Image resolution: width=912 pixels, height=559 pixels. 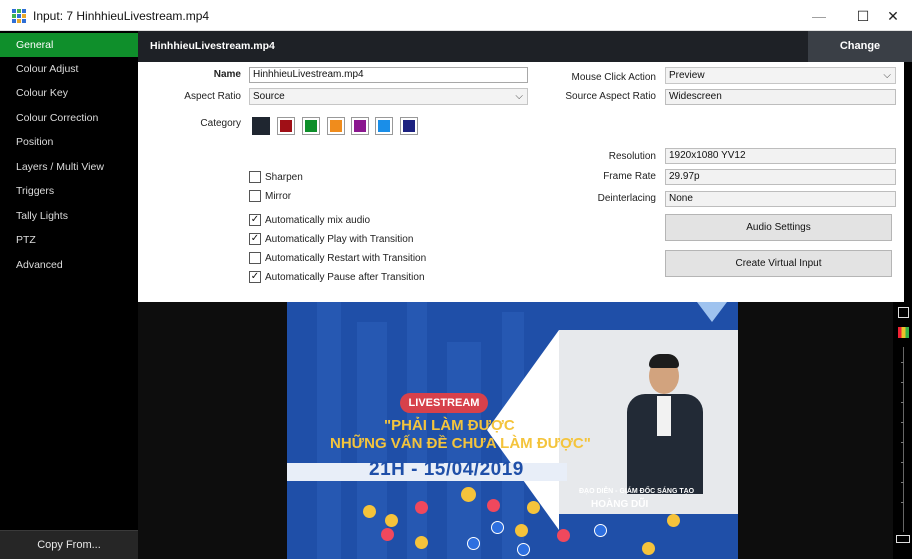 What do you see at coordinates (525, 46) in the screenshot?
I see `input-header: HinhhieuLivestream.mp4 Change` at bounding box center [525, 46].